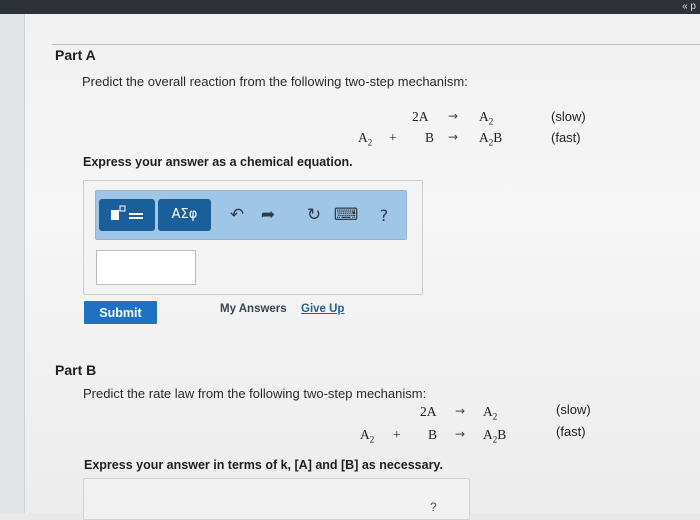 Image resolution: width=700 pixels, height=520 pixels. Describe the element at coordinates (433, 434) in the screenshot. I see `part-b-step2-reactant2: B` at that location.